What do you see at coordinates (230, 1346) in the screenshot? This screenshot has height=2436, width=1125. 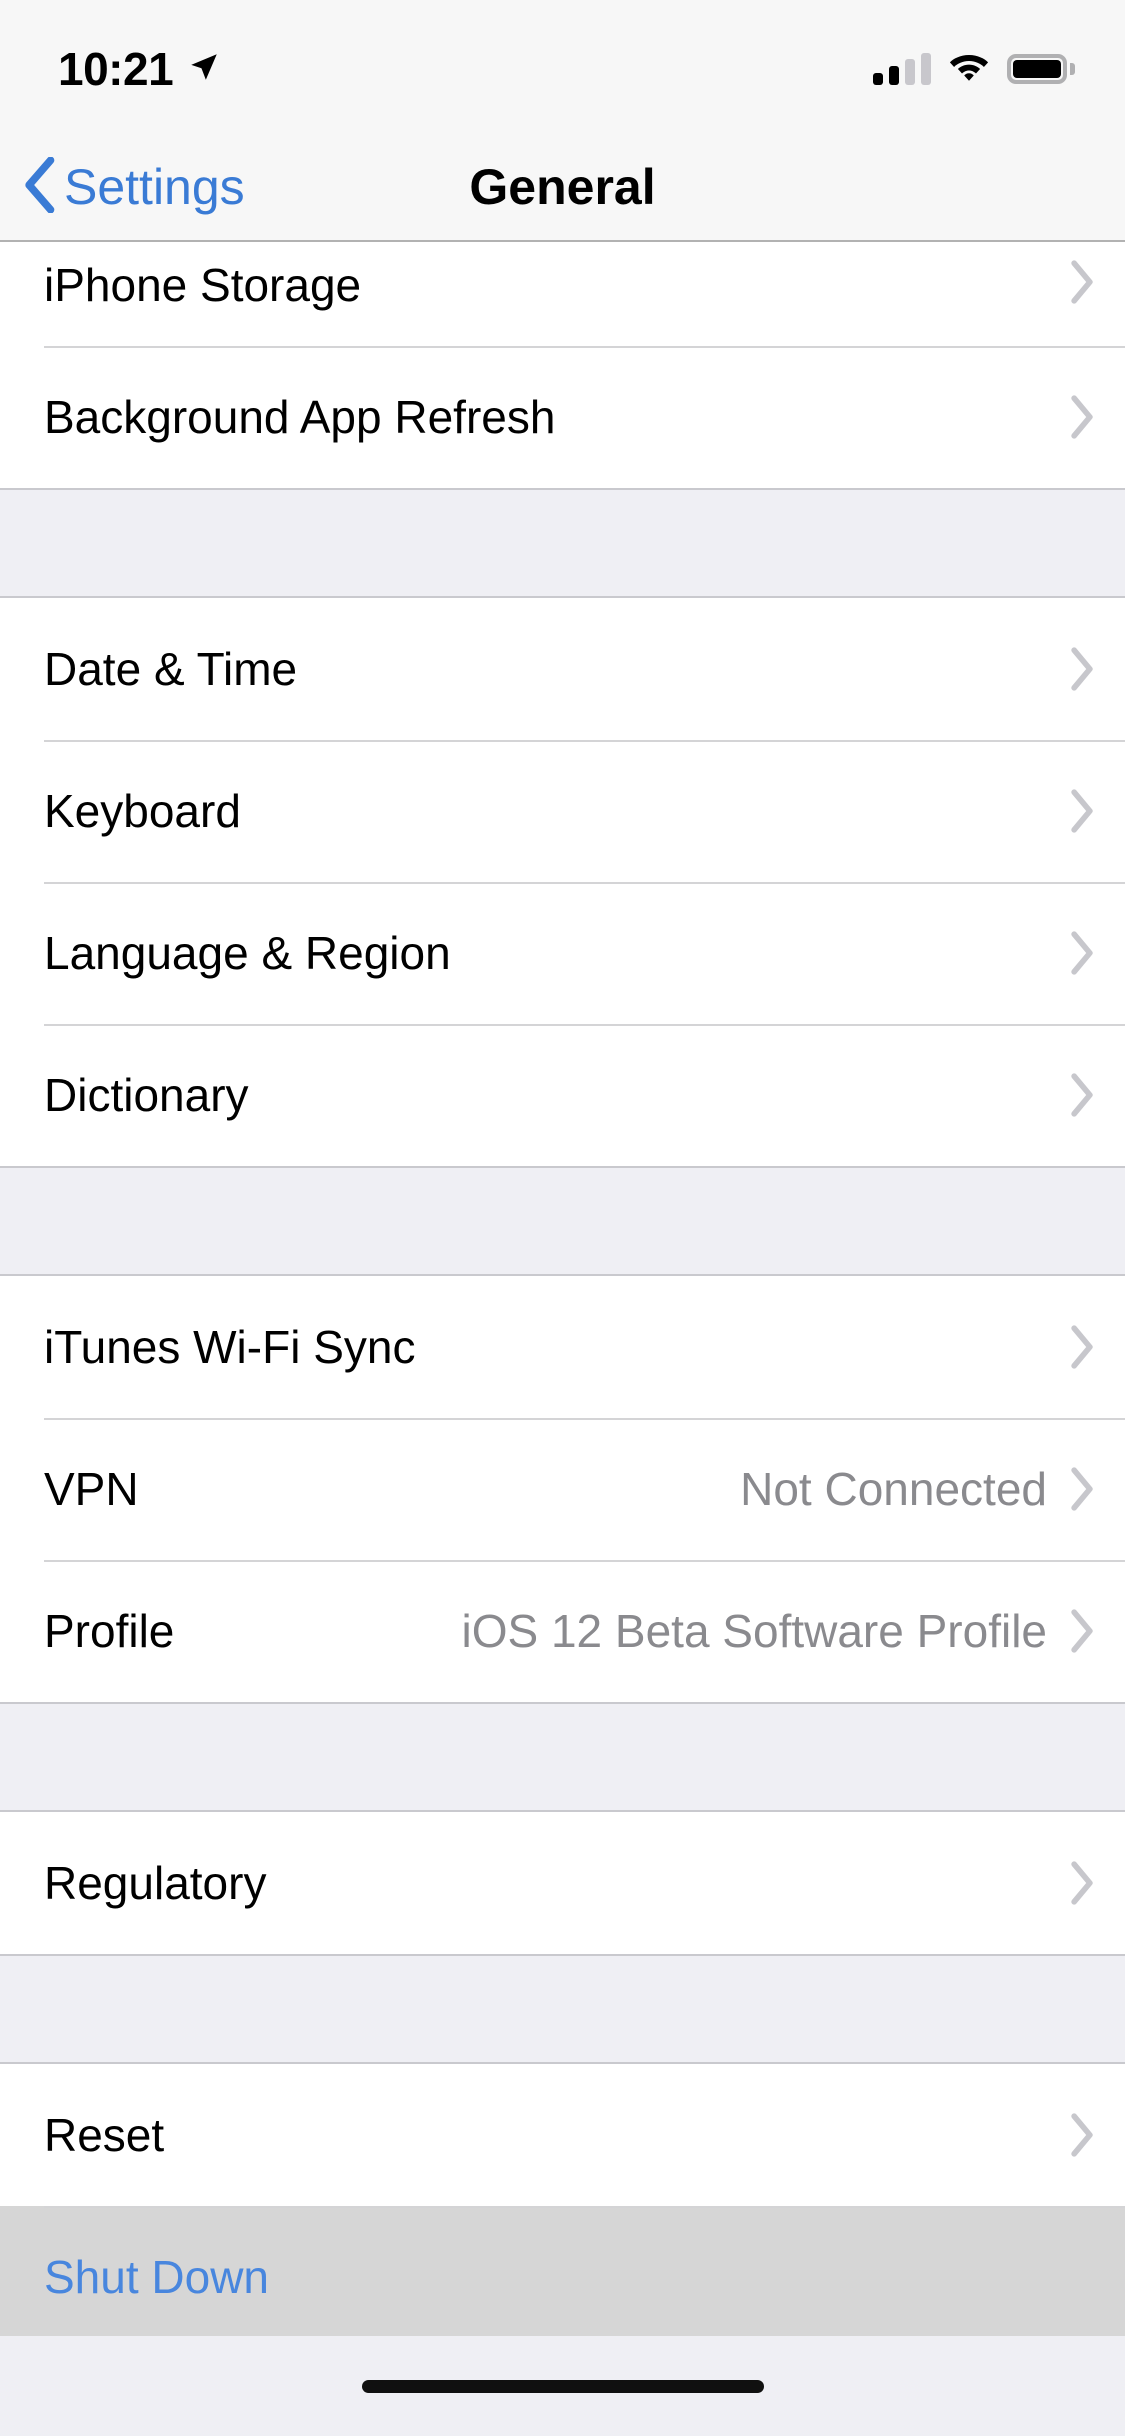 I see `settings-row-label: iTunes Wi-Fi Sync` at bounding box center [230, 1346].